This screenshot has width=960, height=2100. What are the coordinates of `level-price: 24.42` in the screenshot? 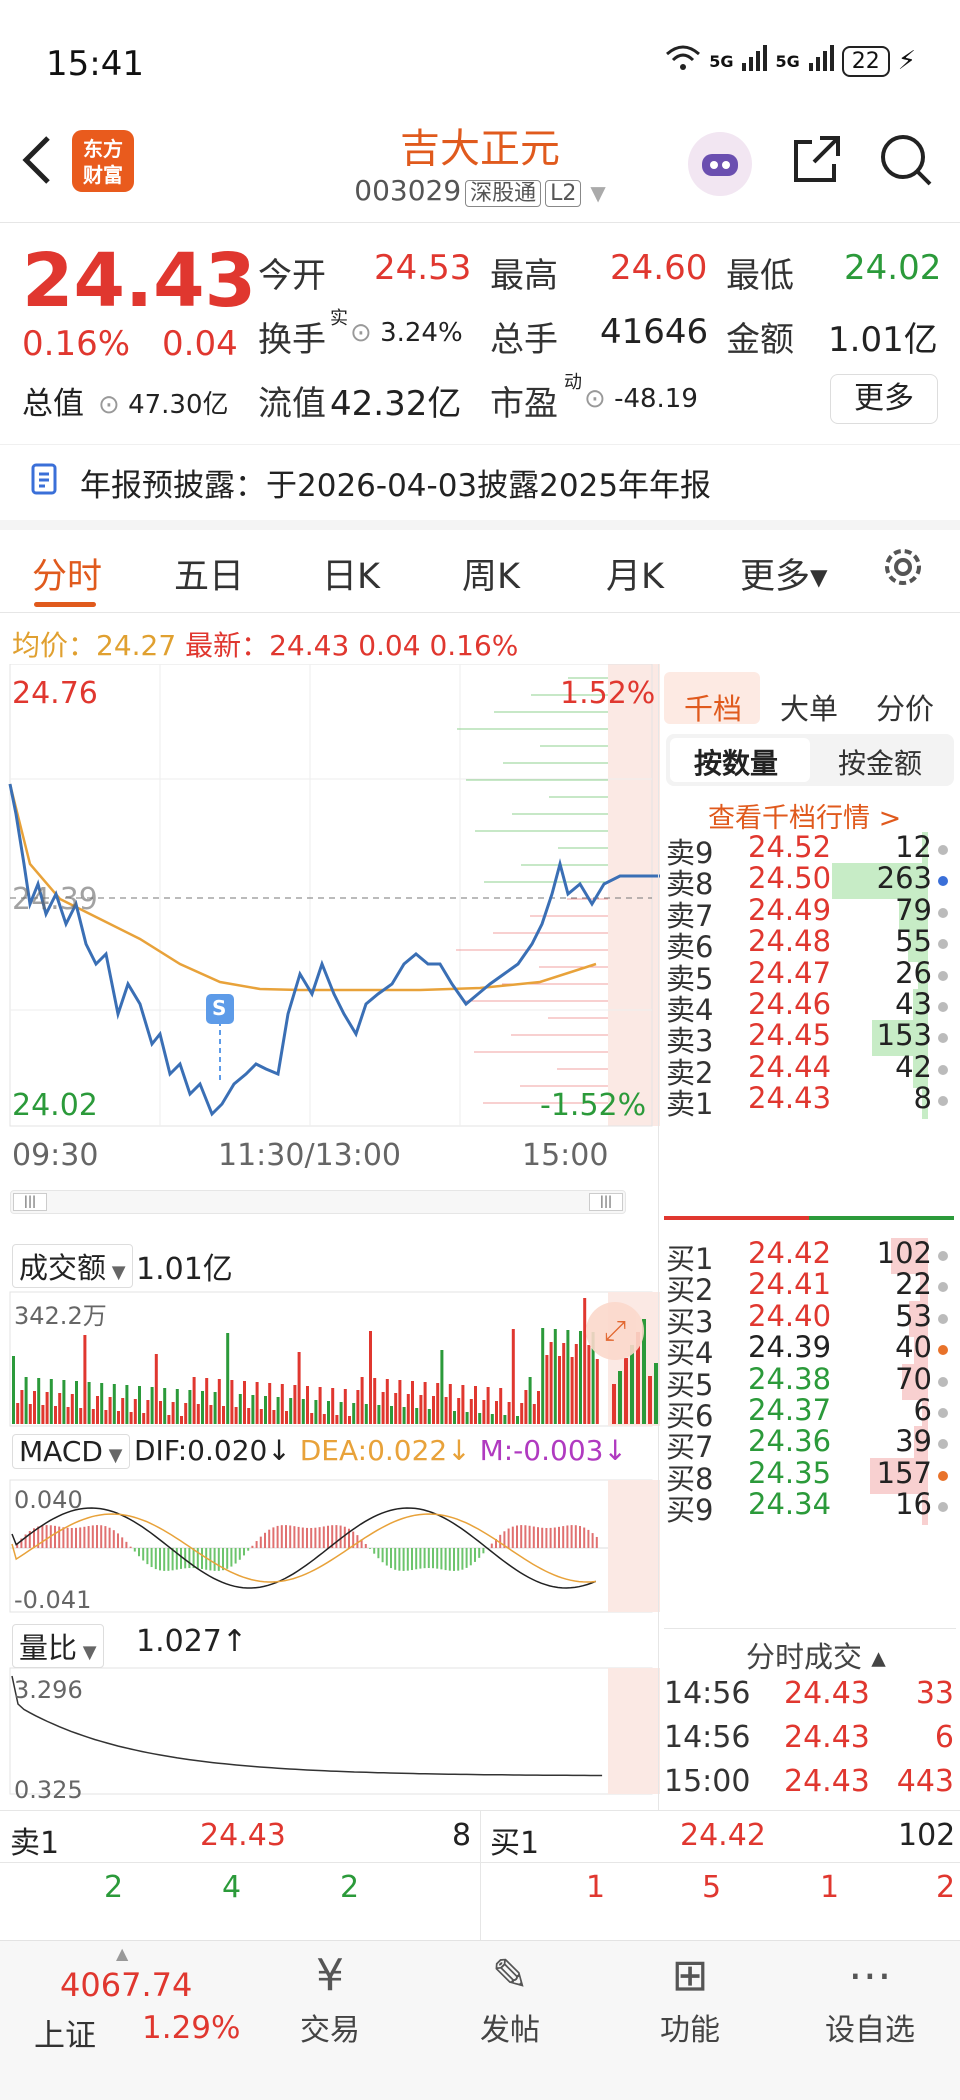 It's located at (790, 1253).